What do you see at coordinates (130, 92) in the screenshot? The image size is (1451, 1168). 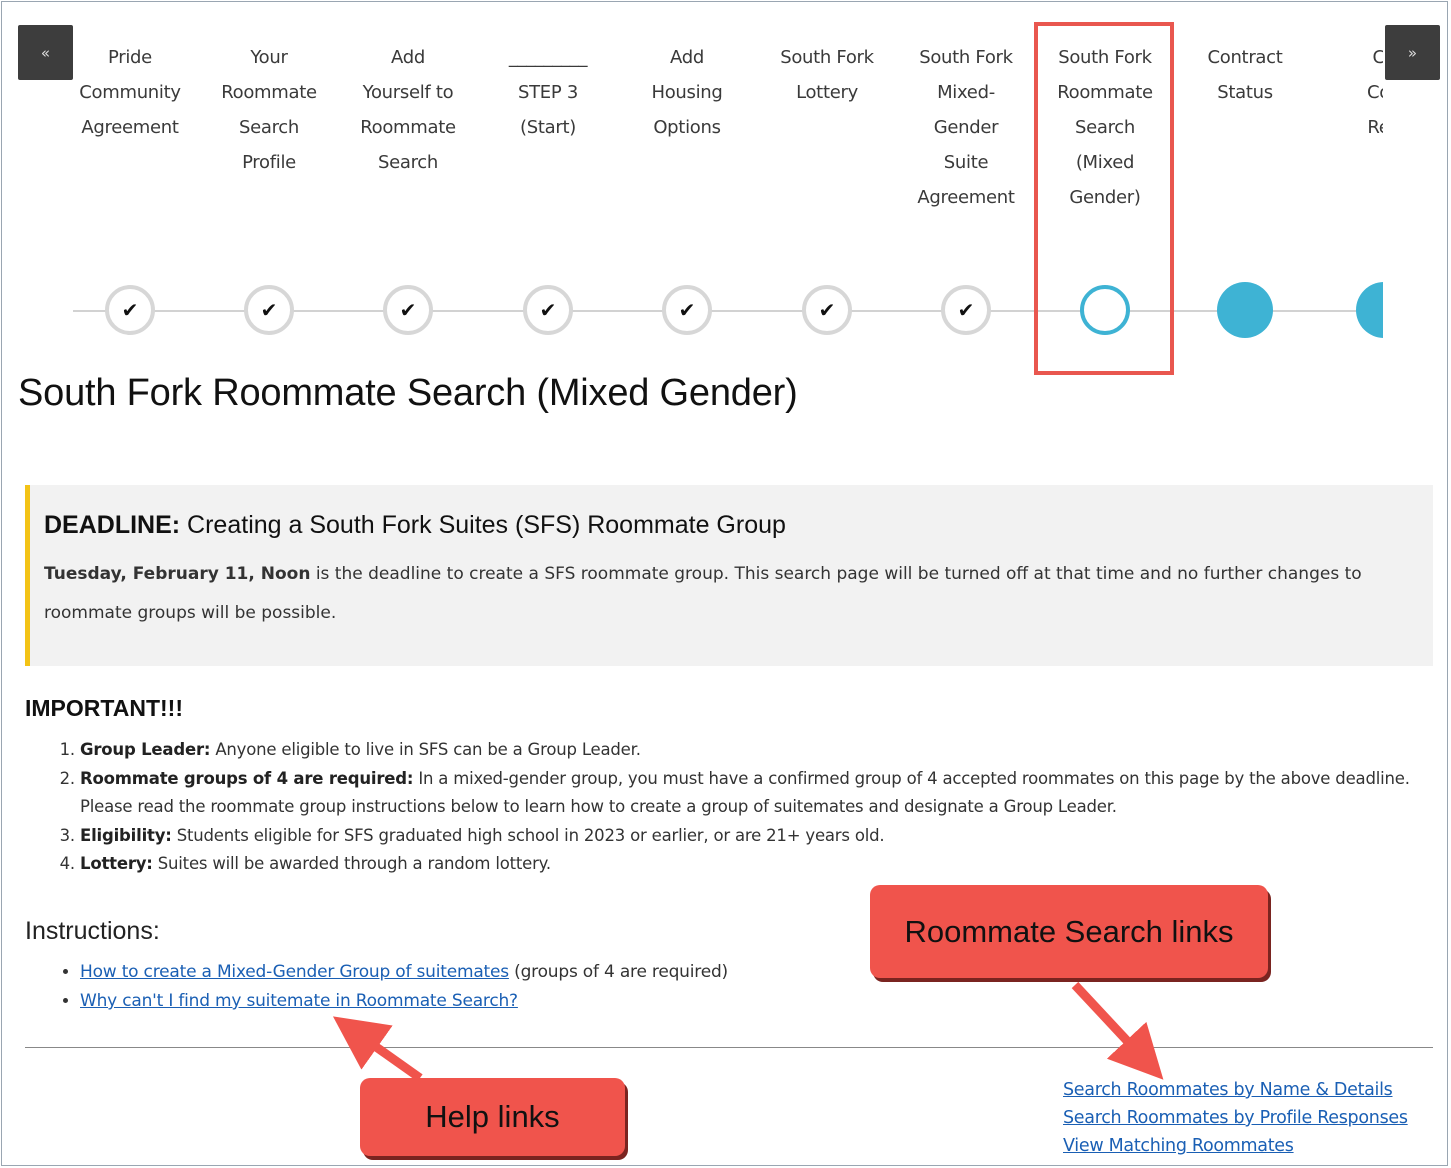 I see `step-label: Pride Community Agreement` at bounding box center [130, 92].